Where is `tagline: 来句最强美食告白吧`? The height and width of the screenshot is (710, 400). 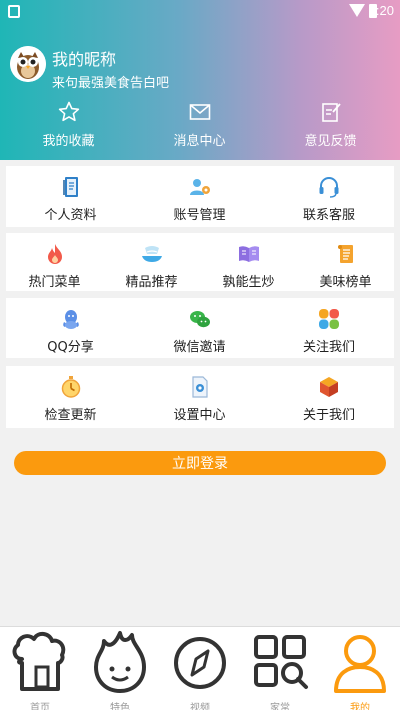
tagline: 来句最强美食告白吧 is located at coordinates (110, 81).